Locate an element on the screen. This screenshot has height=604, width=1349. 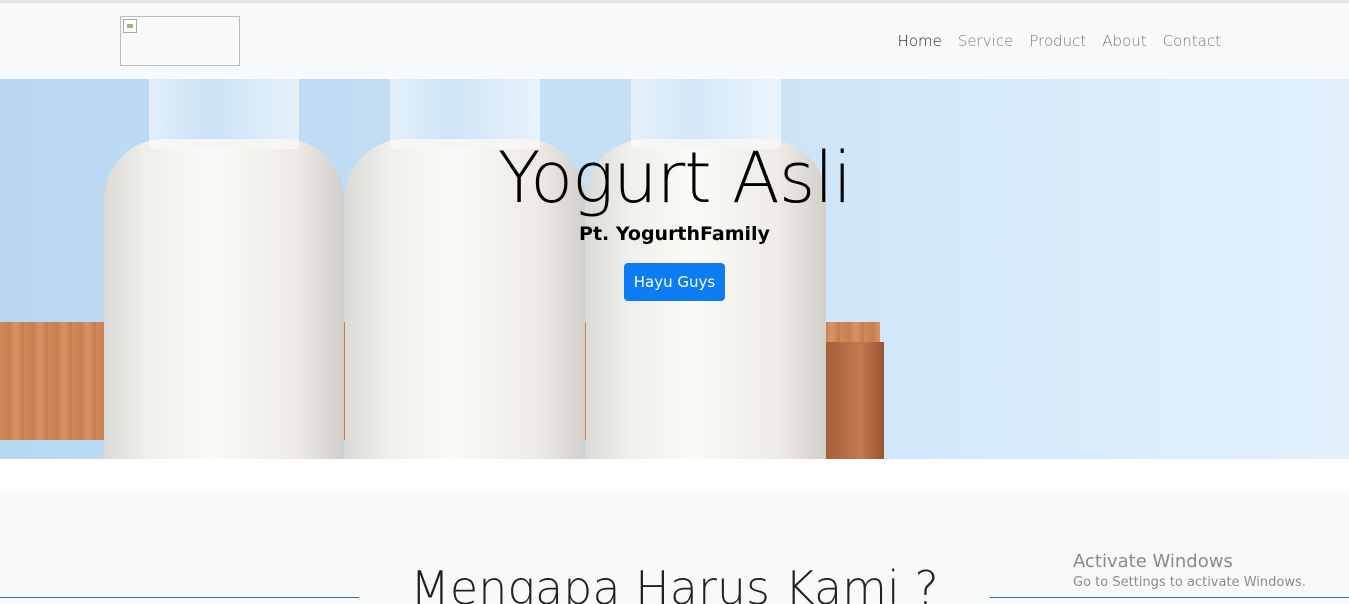
navbar: Home Service Product About Contact is located at coordinates (674, 41).